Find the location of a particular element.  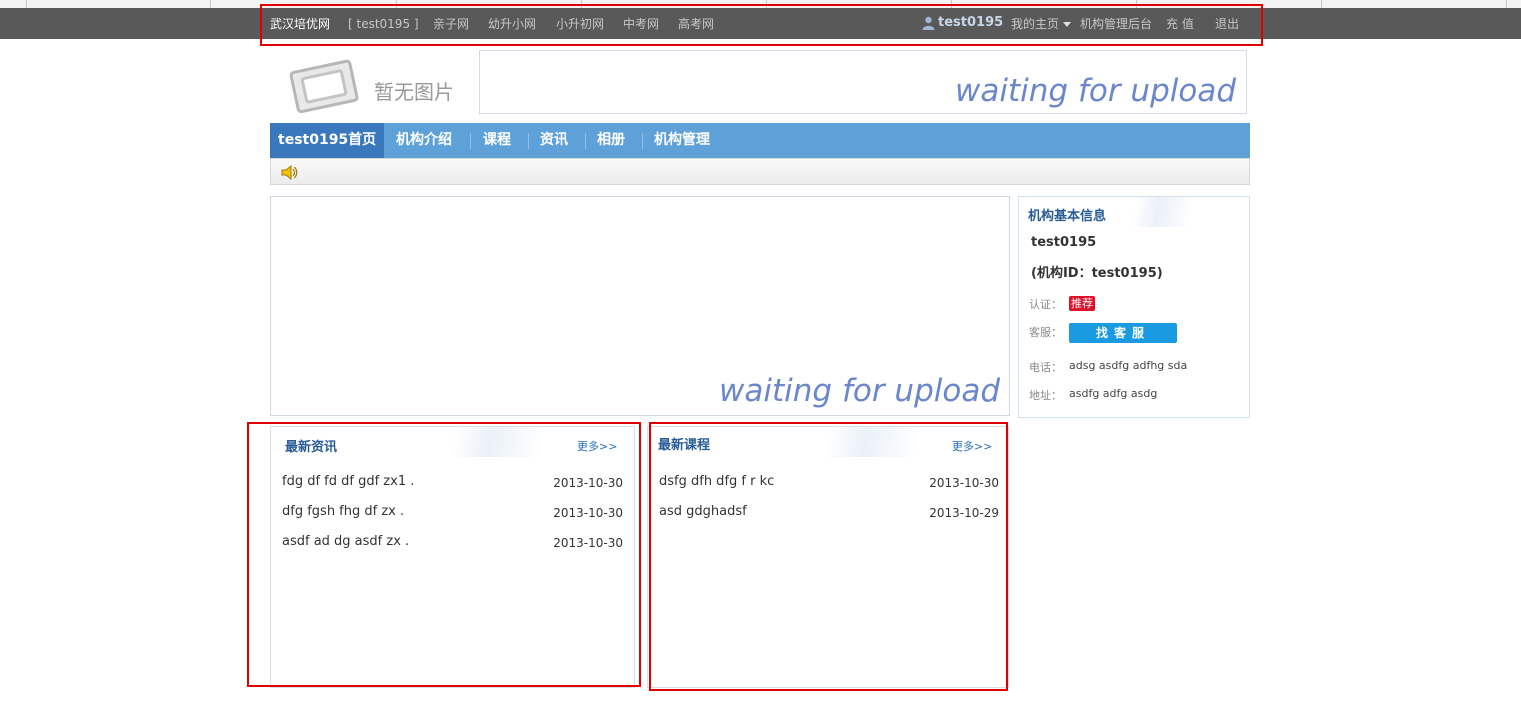

list-item: asd gdghadsf 2013-10-29 is located at coordinates (829, 512).